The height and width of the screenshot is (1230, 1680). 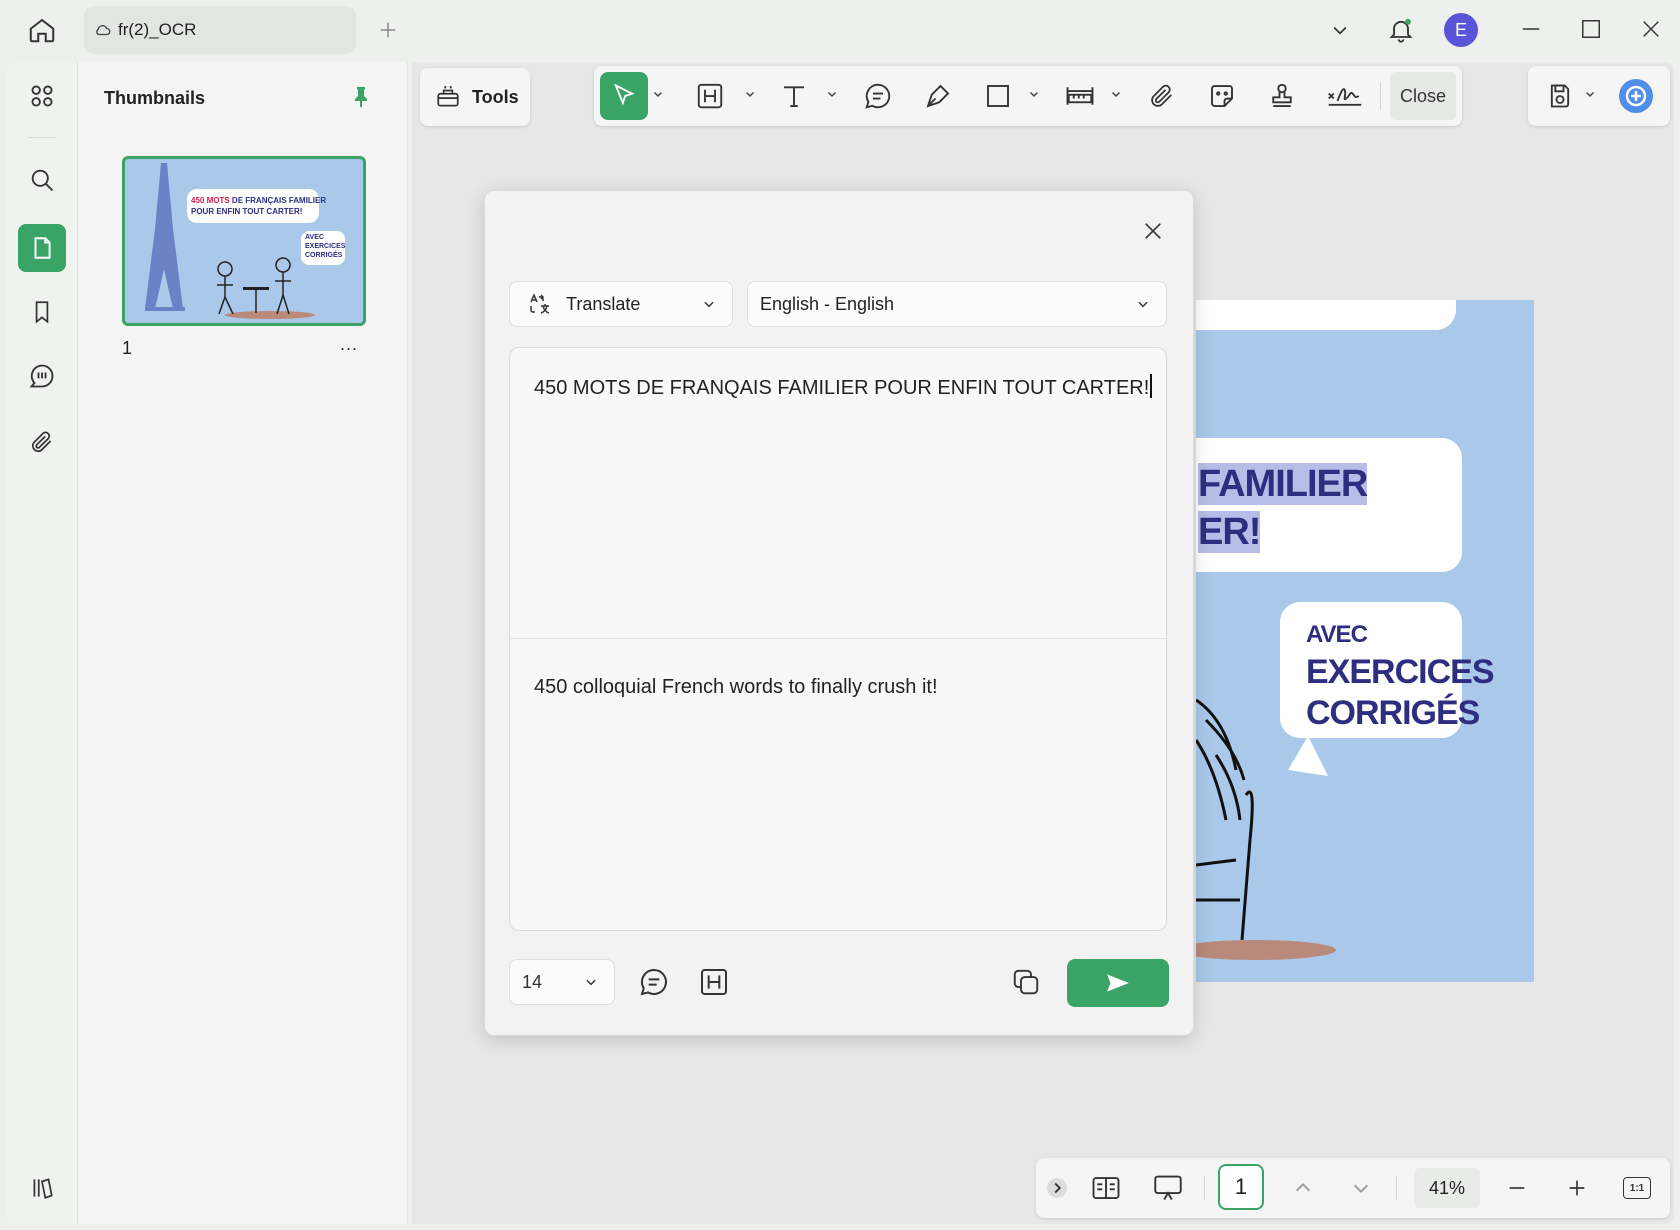 I want to click on maximize-icon, so click(x=1591, y=29).